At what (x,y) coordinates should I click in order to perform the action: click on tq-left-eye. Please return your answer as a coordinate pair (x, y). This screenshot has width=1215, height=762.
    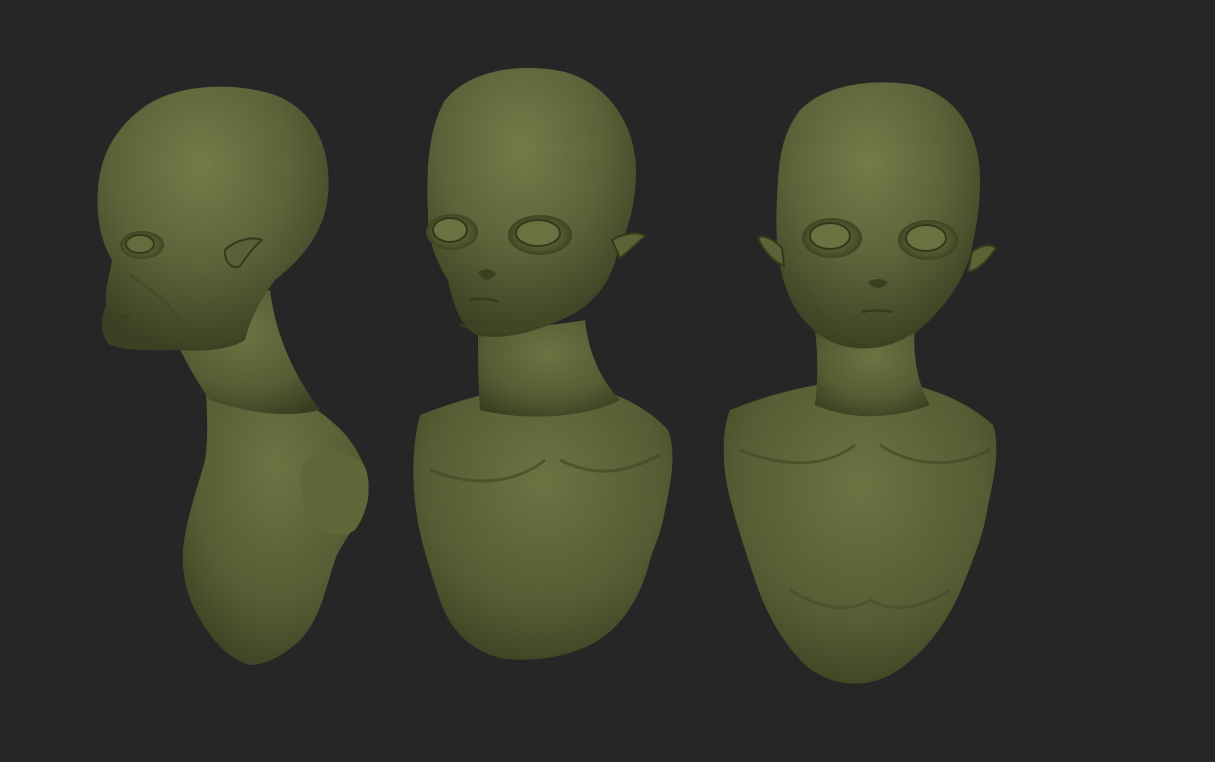
    Looking at the image, I should click on (450, 230).